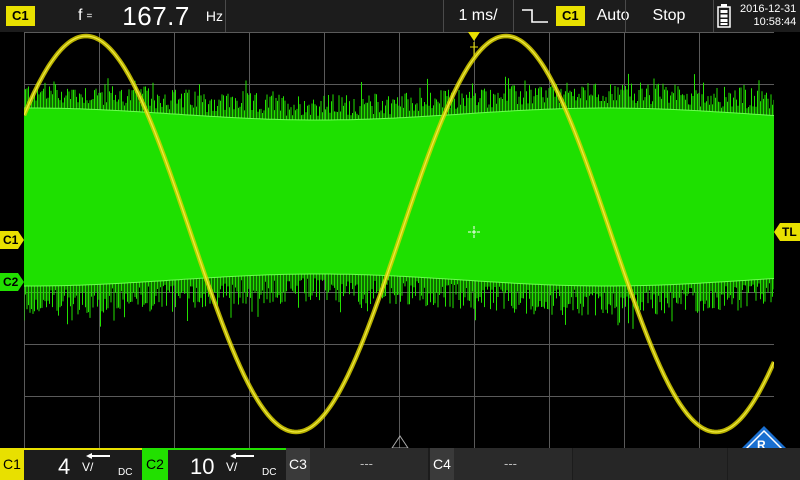 The image size is (800, 480). I want to click on ch2-scale: 10, so click(202, 466).